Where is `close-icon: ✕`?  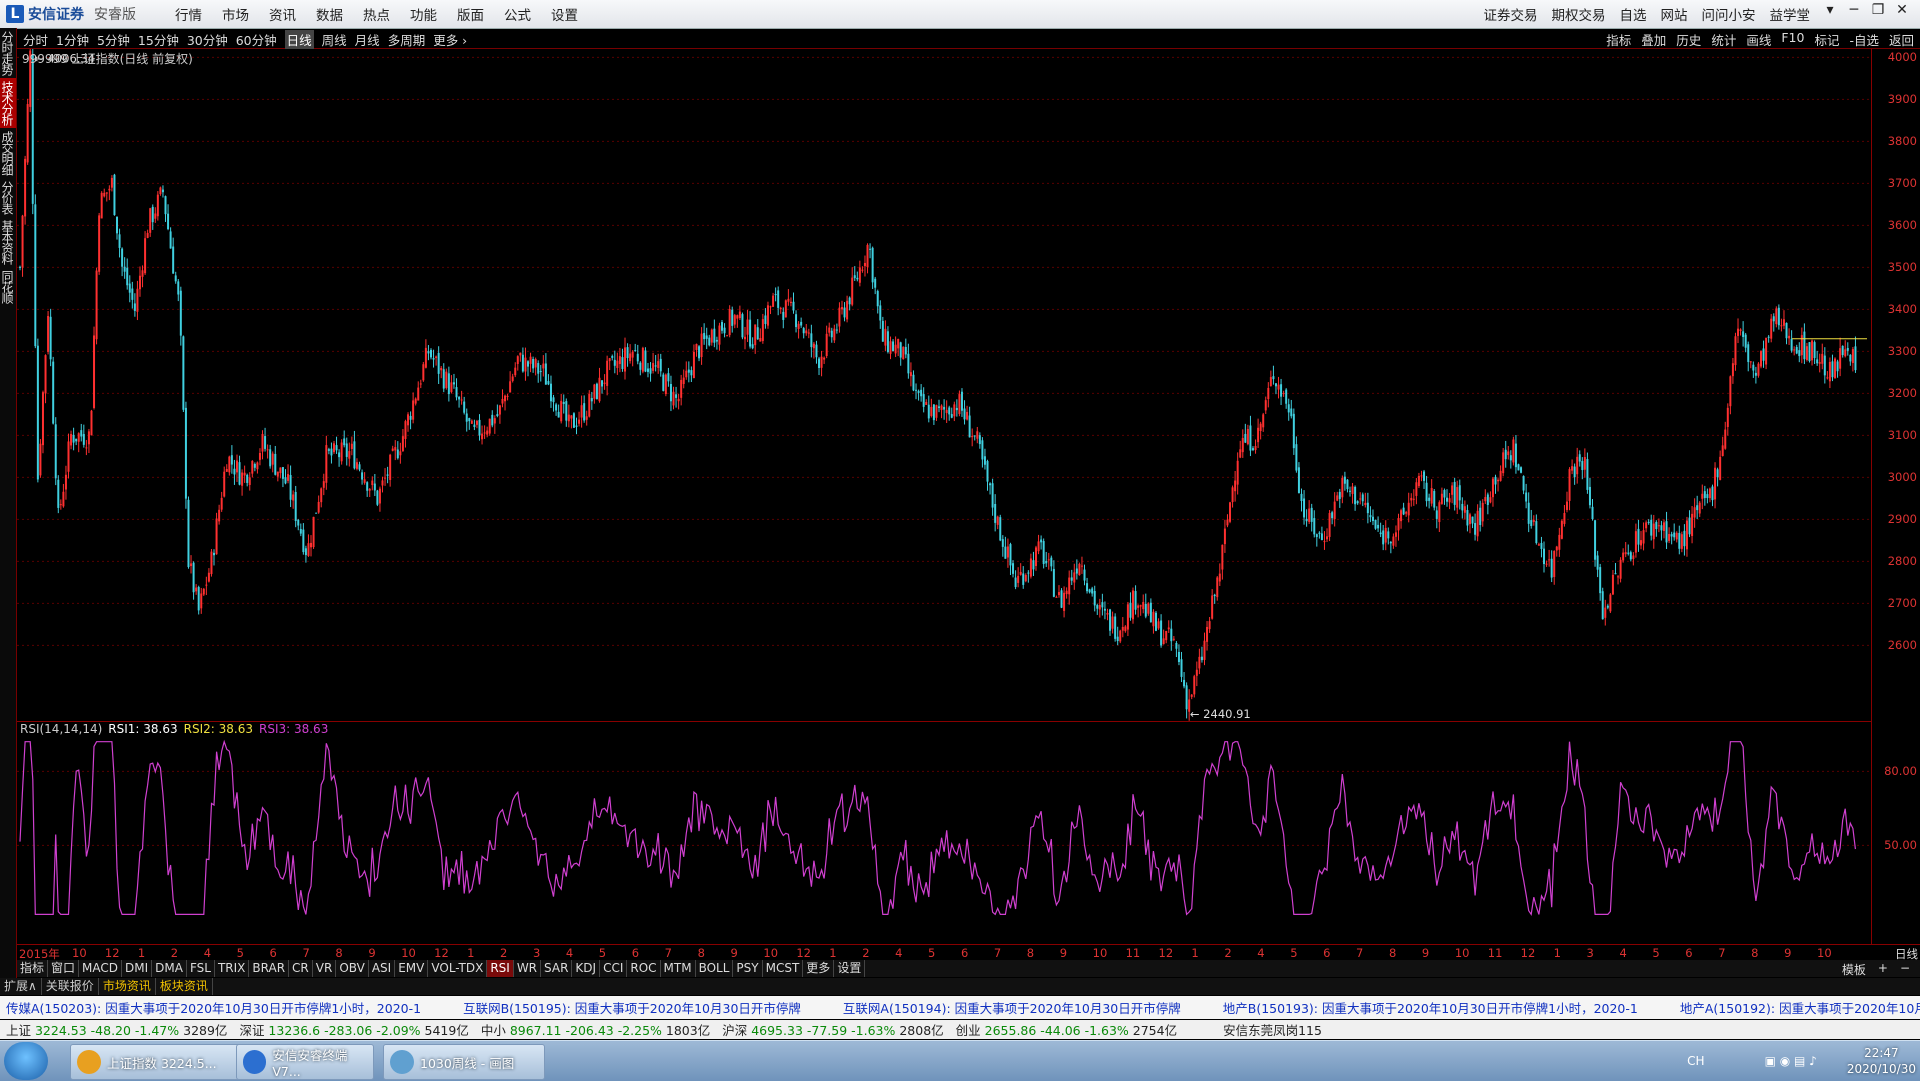 close-icon: ✕ is located at coordinates (1902, 10).